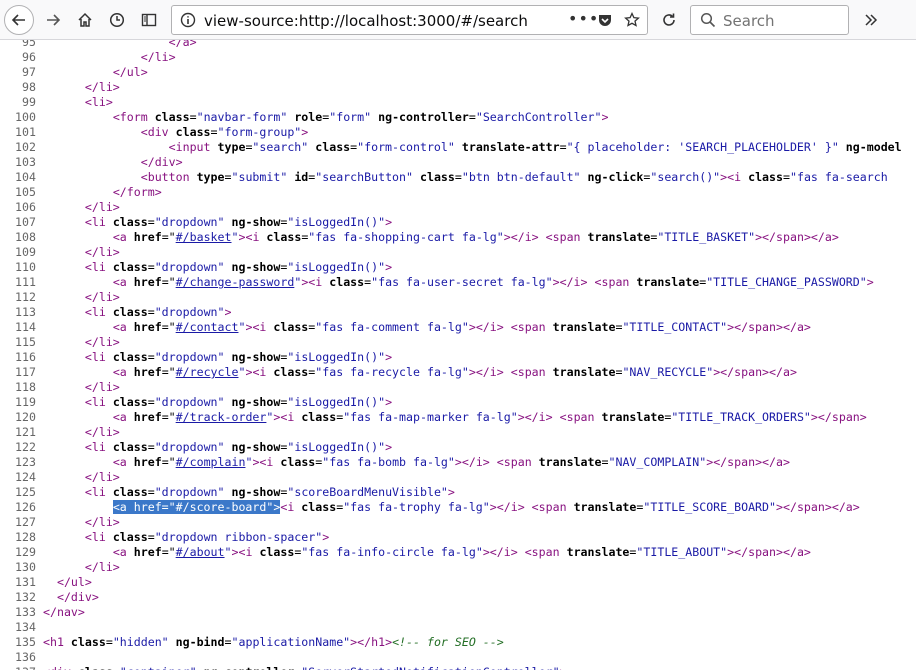 The image size is (916, 670). What do you see at coordinates (25, 402) in the screenshot?
I see `line-number: 119` at bounding box center [25, 402].